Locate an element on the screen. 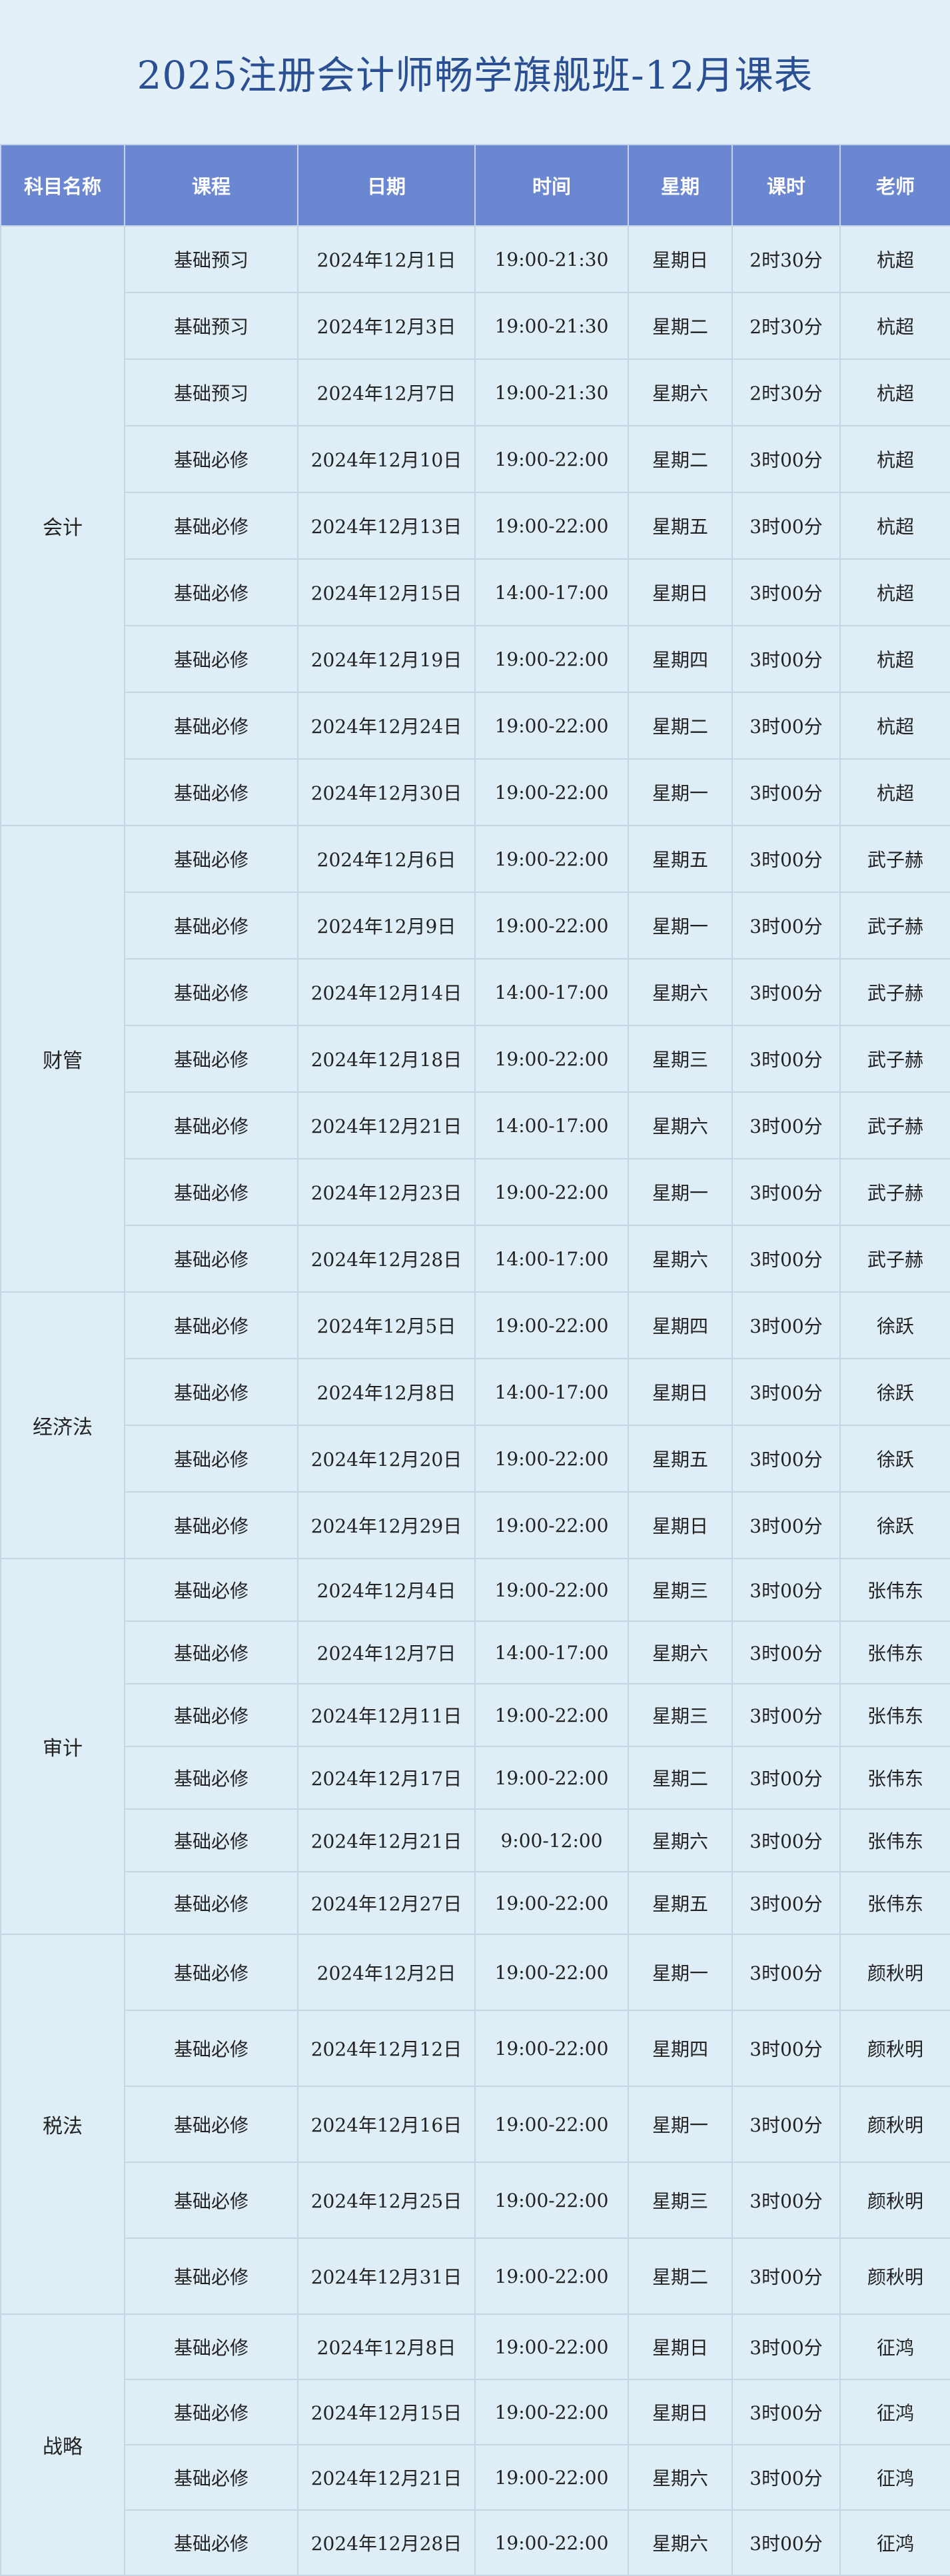  table-row: 基础必修 2024年12月27日 19:00-22:00 星期五 3时00分 张伟东 is located at coordinates (475, 1903).